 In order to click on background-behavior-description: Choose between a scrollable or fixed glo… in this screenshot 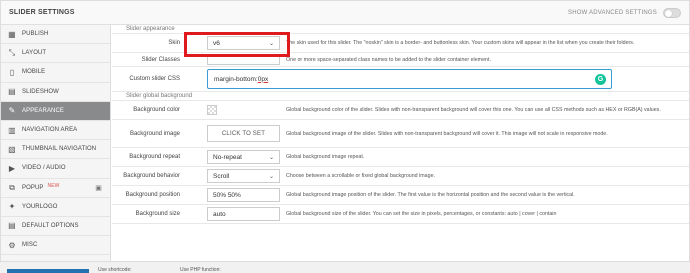, I will do `click(360, 176)`.